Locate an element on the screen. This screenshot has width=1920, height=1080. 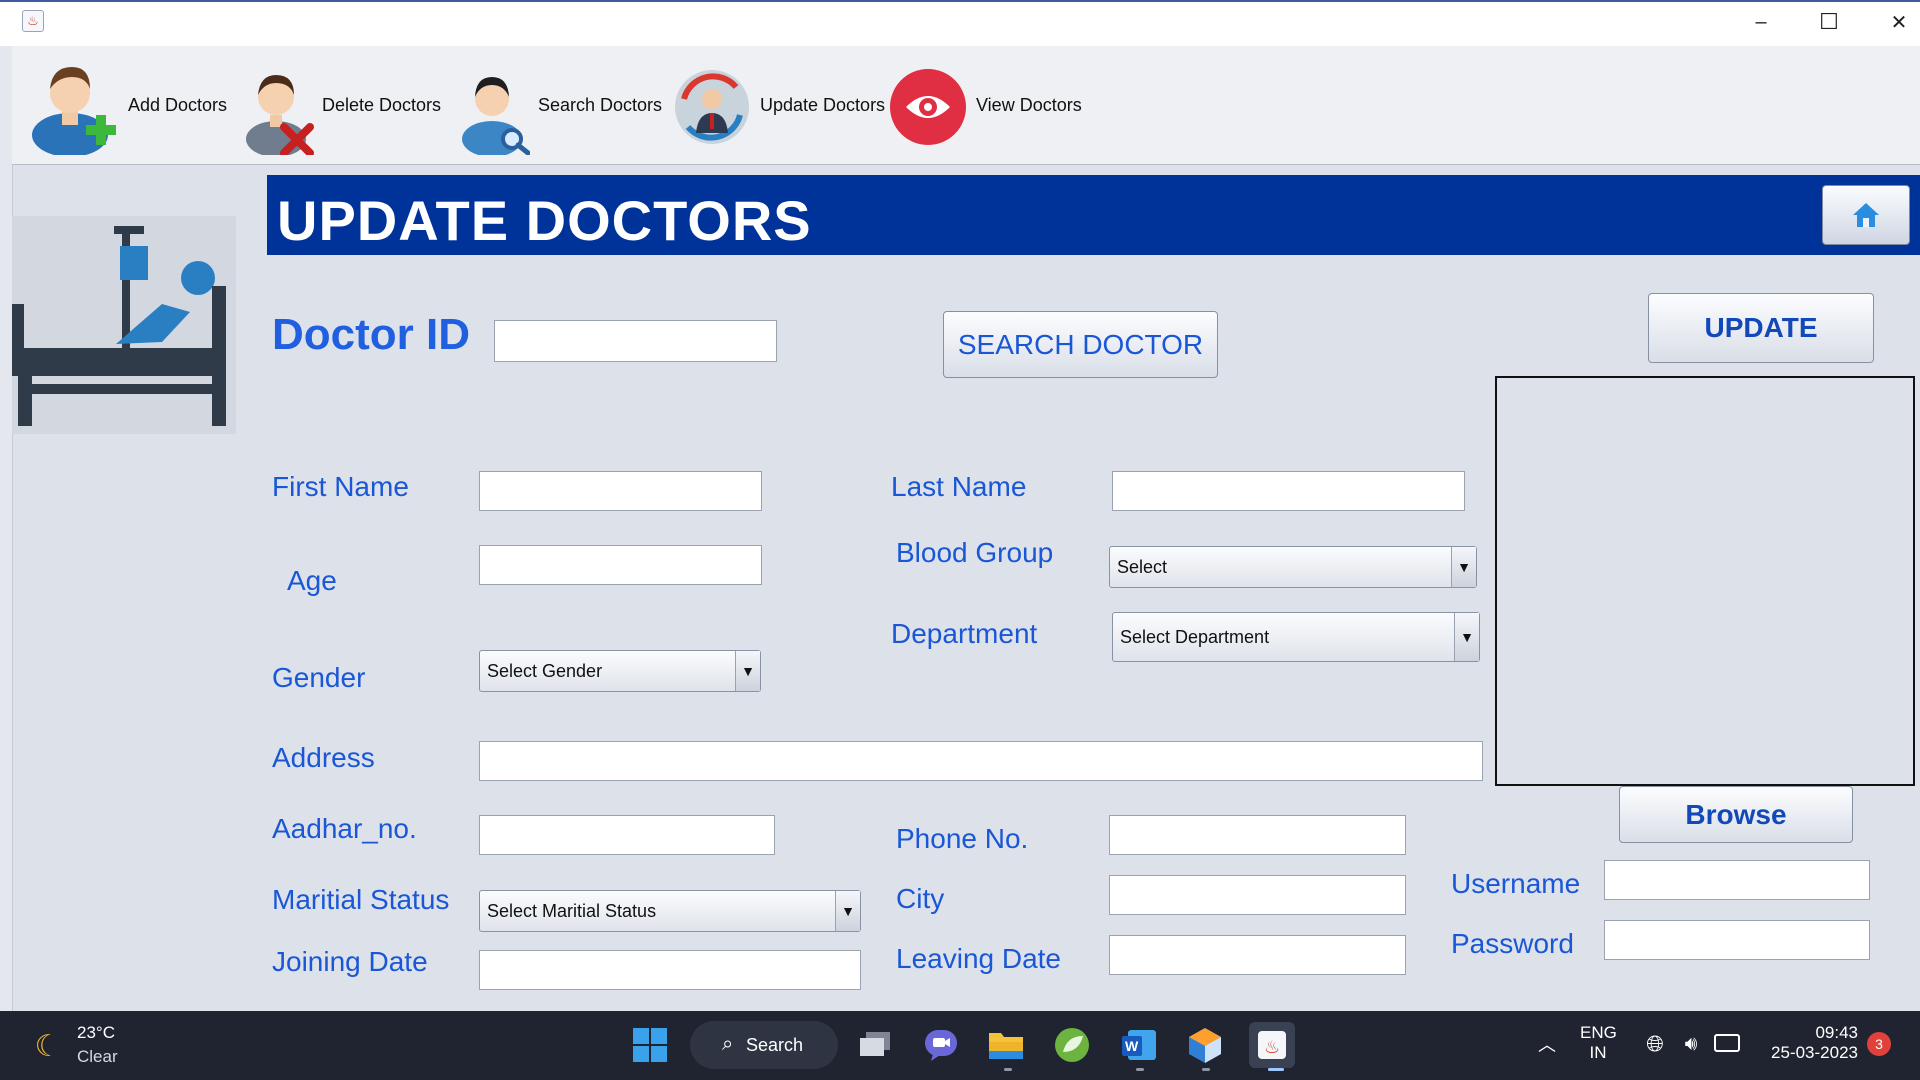
language-indicator: ENG IN is located at coordinates (1598, 1043).